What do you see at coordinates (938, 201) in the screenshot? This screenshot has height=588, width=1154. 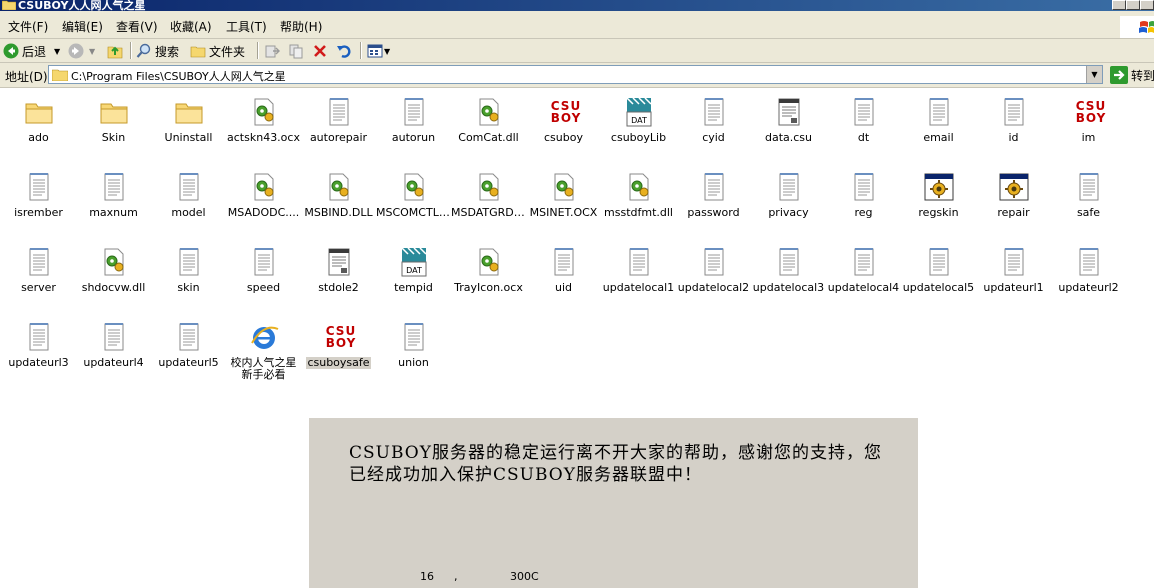 I see `file-item: regskin` at bounding box center [938, 201].